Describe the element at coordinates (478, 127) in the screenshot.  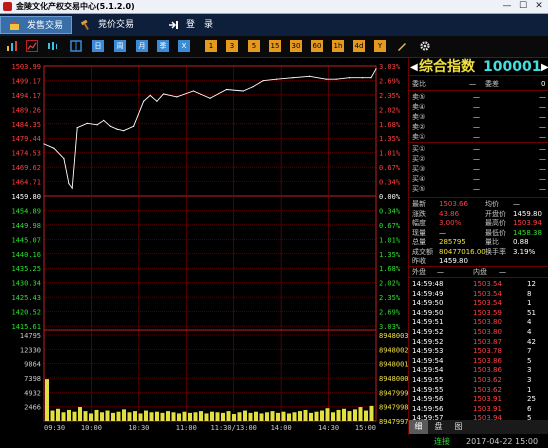
I see `sell-level-row: 卖② — —` at that location.